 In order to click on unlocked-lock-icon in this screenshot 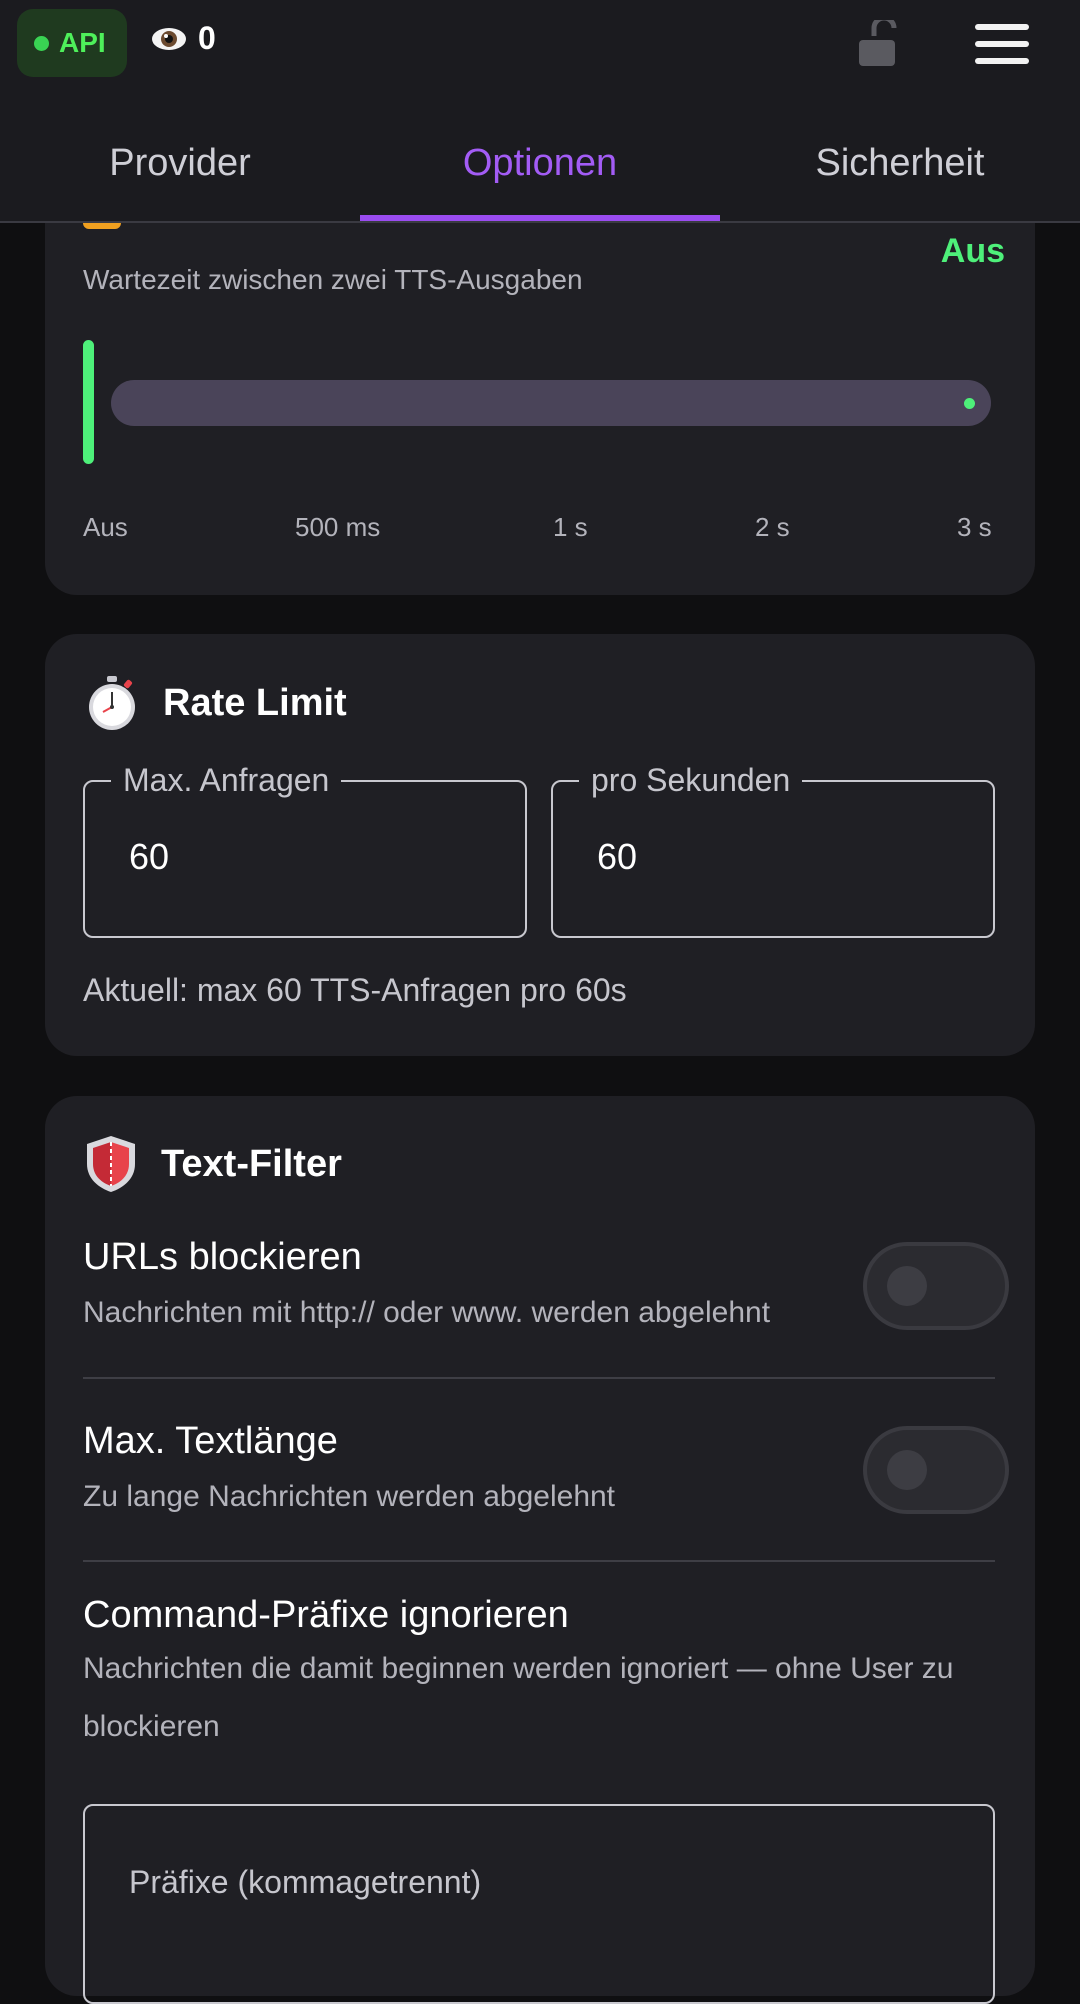, I will do `click(878, 44)`.